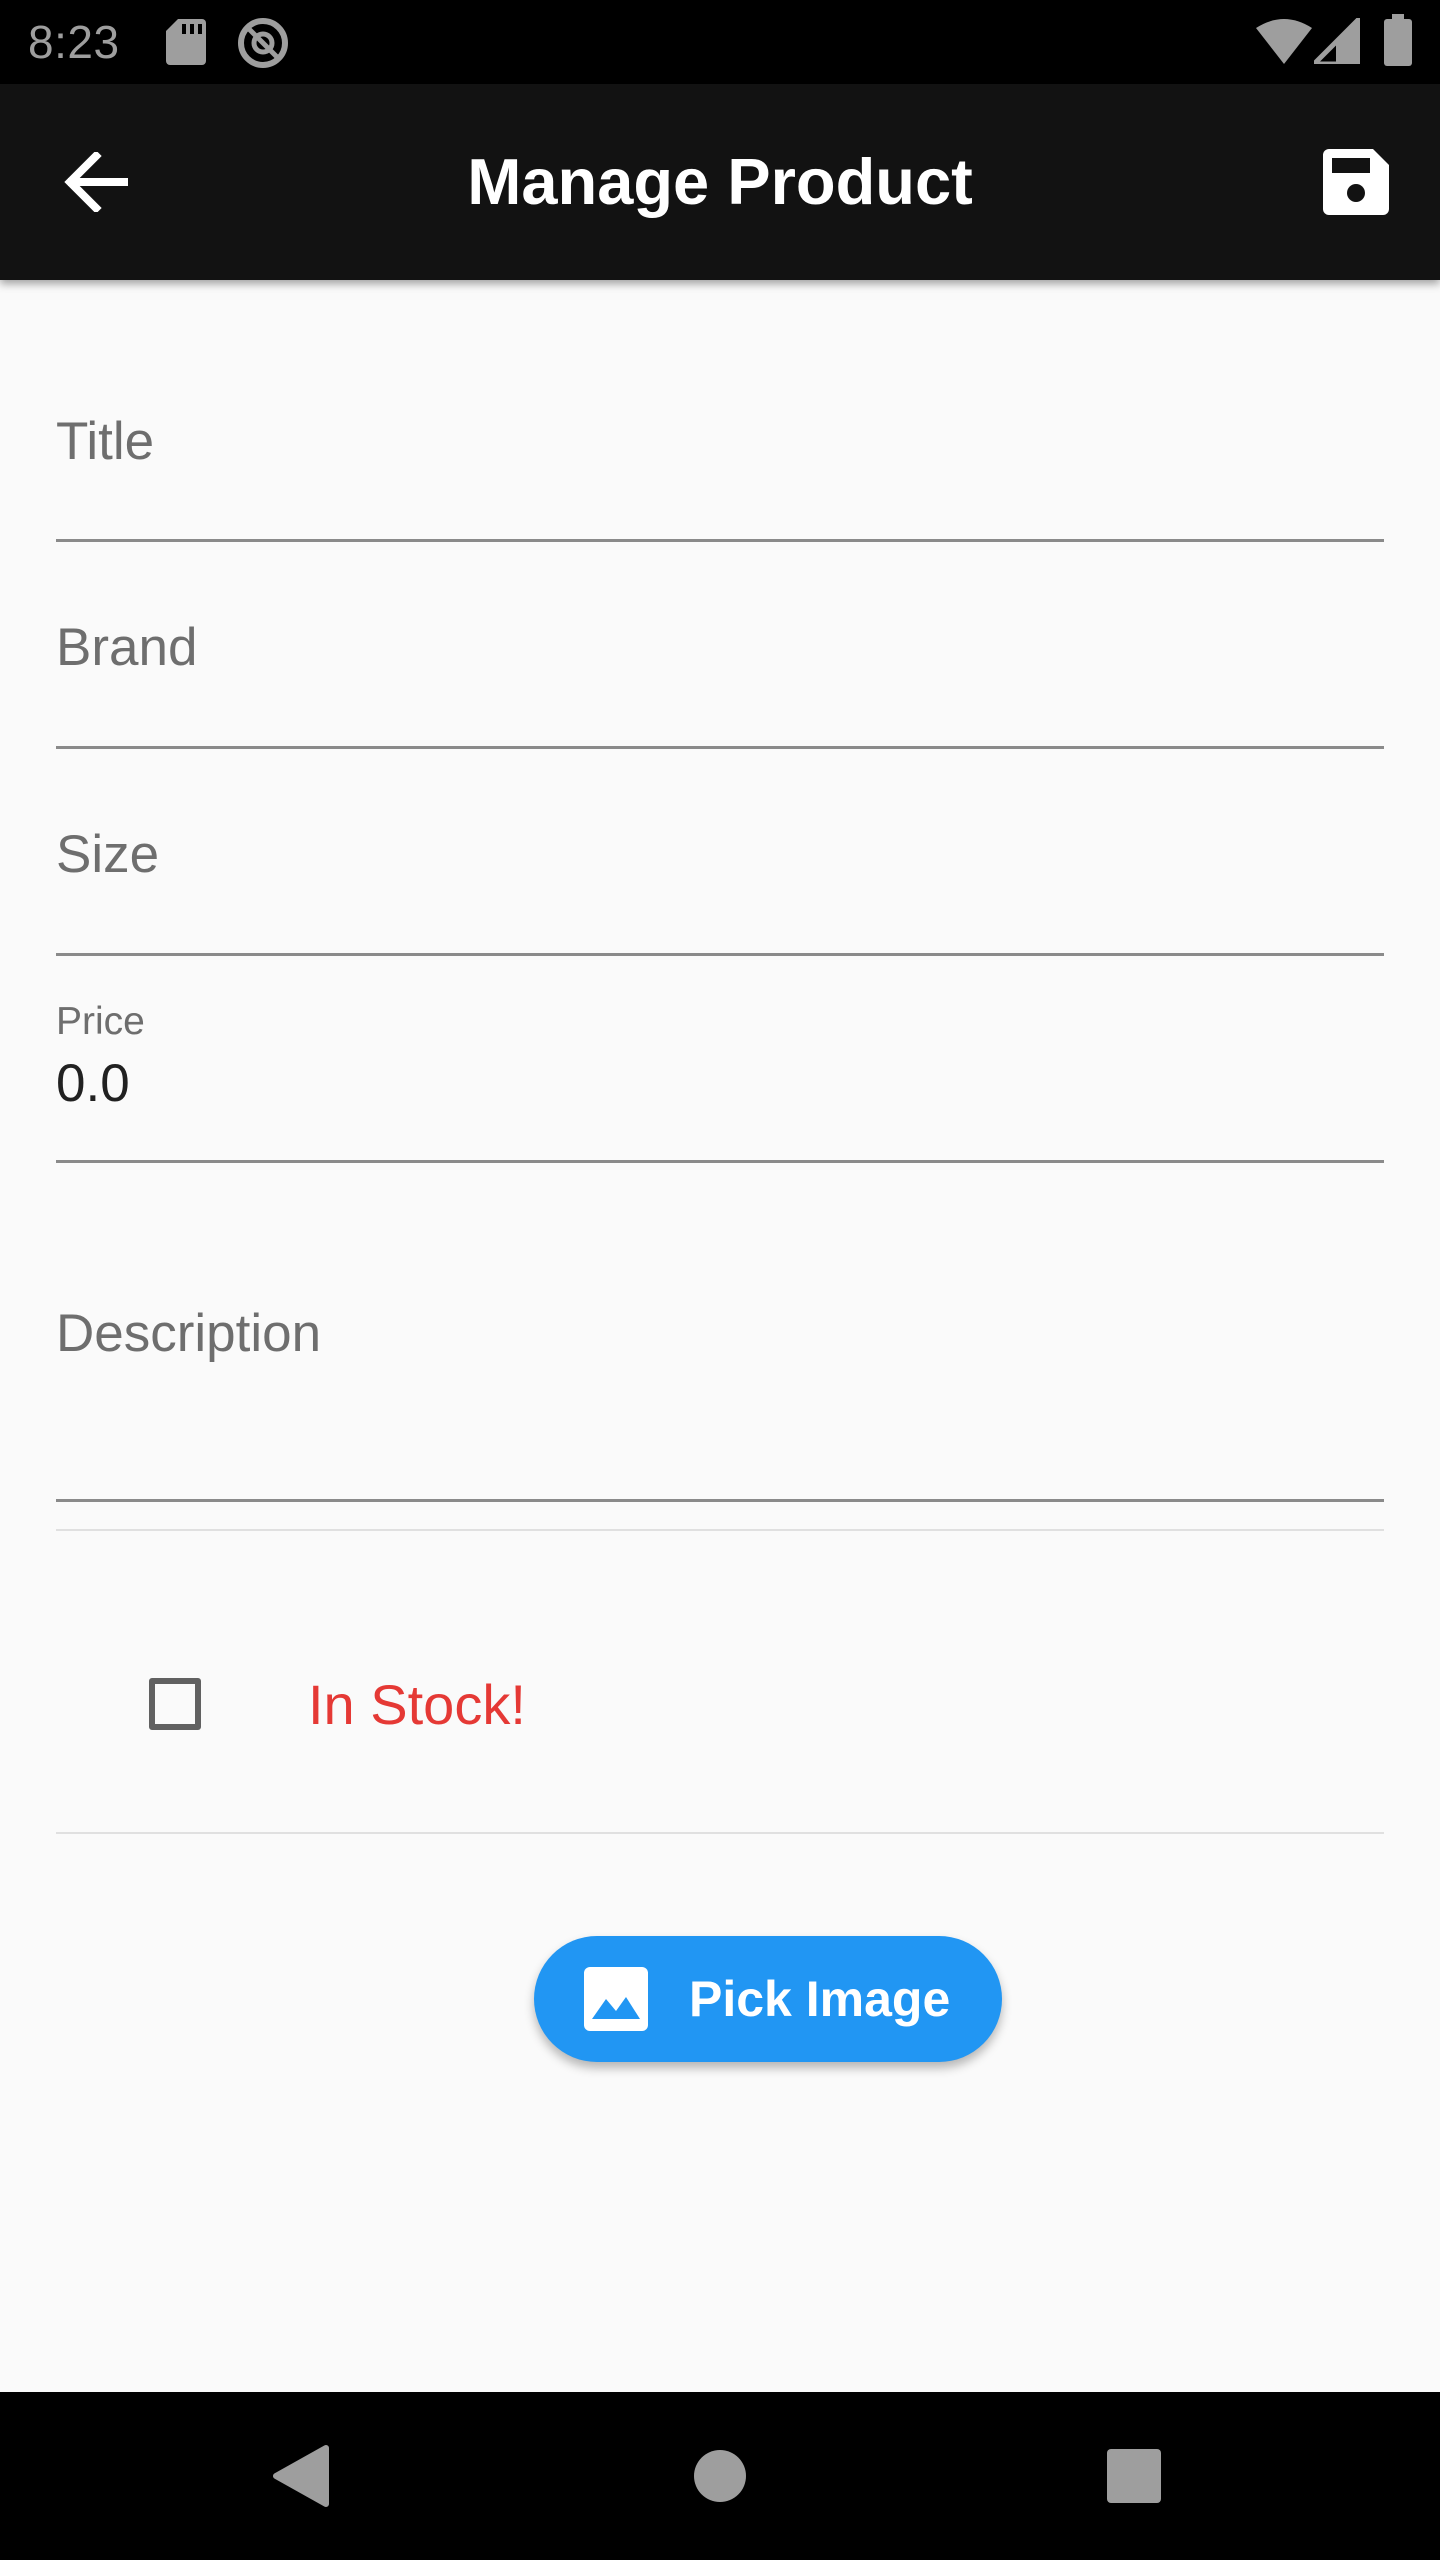  What do you see at coordinates (108, 854) in the screenshot?
I see `size-field-label: Size` at bounding box center [108, 854].